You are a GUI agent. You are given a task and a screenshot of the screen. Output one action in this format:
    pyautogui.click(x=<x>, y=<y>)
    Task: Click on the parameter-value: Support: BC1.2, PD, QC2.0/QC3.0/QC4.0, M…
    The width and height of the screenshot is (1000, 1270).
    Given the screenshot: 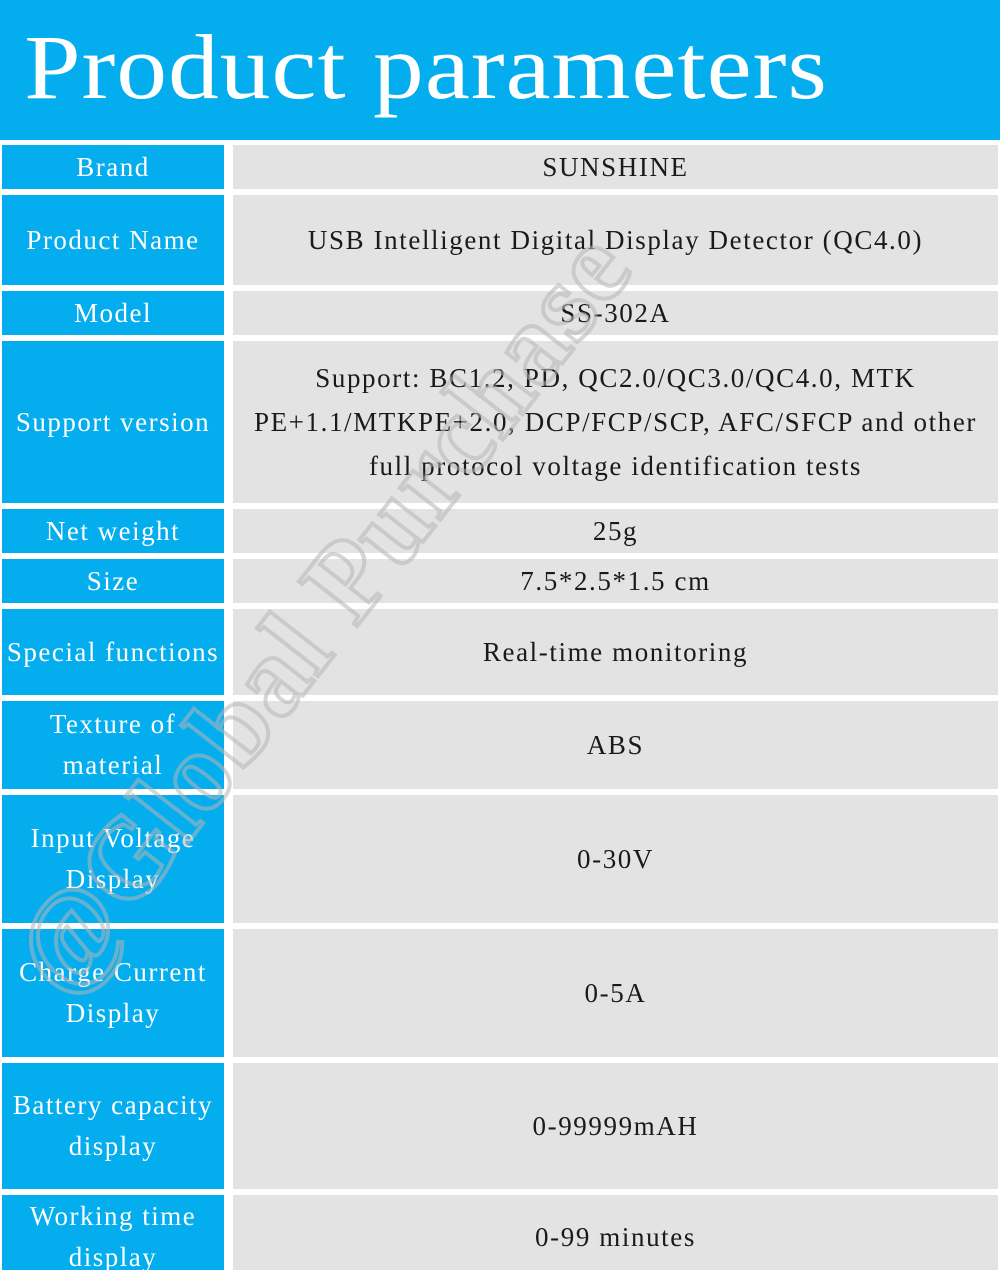 What is the action you would take?
    pyautogui.click(x=615, y=422)
    